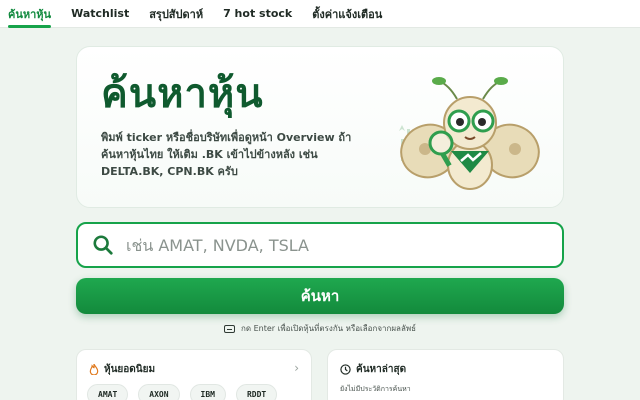  Describe the element at coordinates (207, 392) in the screenshot. I see `ticker-chip: IBM` at that location.